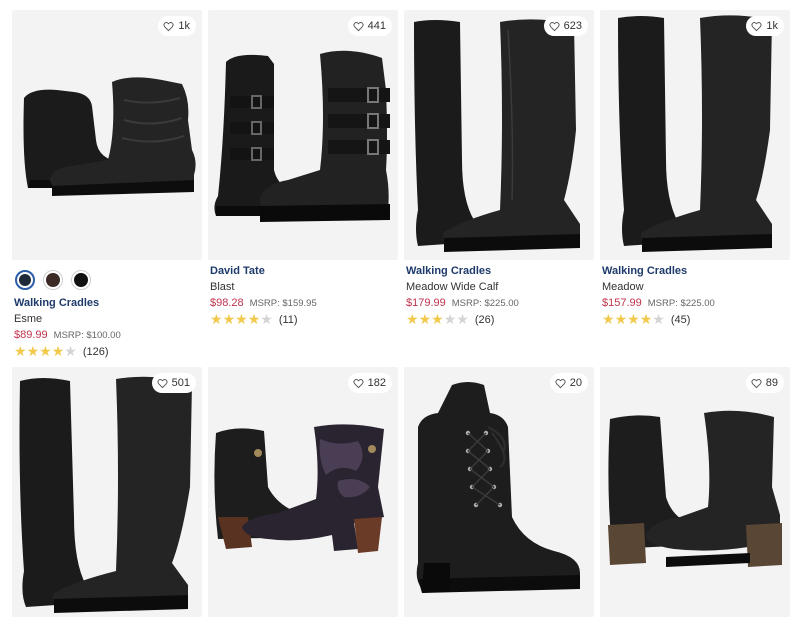 This screenshot has height=622, width=800. I want to click on product-image: 20, so click(499, 492).